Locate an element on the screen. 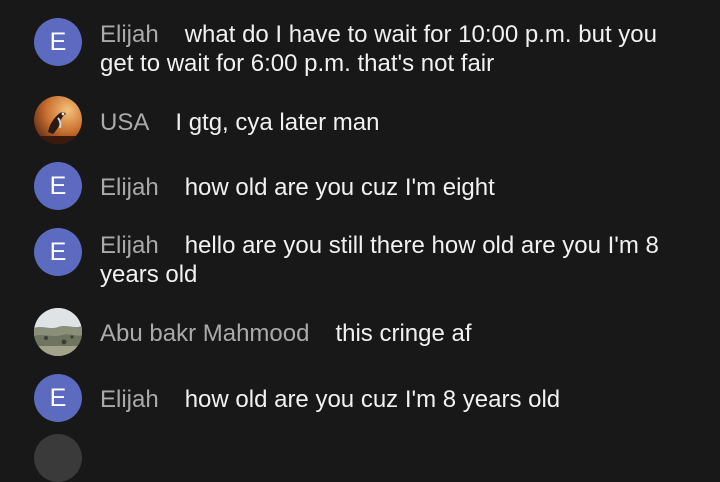 The height and width of the screenshot is (482, 720). message-text: how old are you cuz I'm 8 years old is located at coordinates (372, 399).